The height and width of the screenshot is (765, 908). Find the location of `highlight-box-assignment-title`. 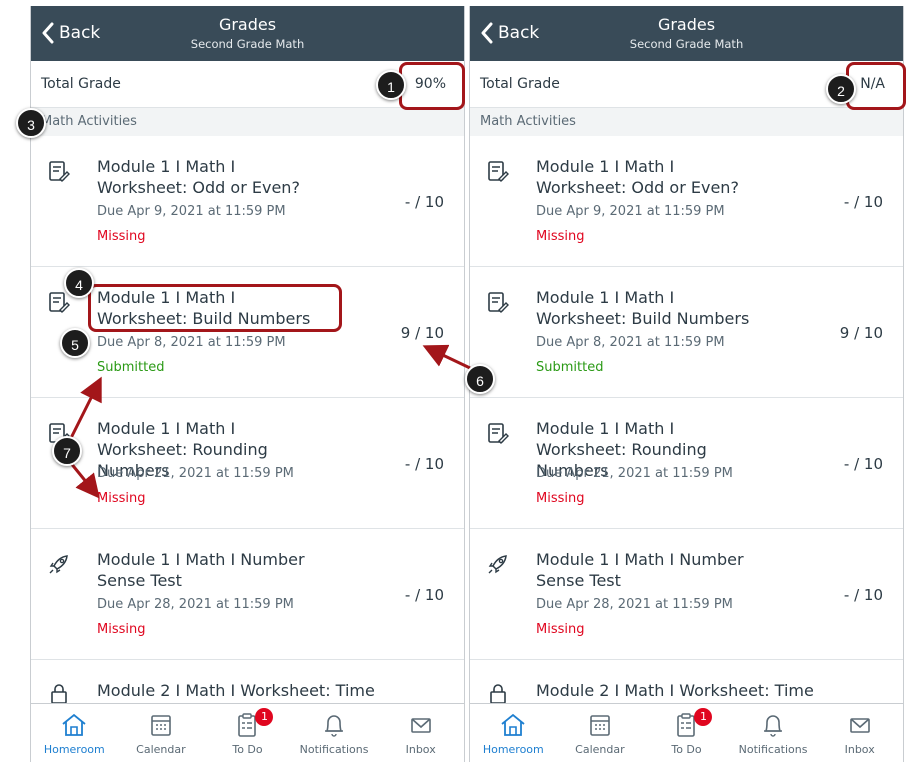

highlight-box-assignment-title is located at coordinates (215, 308).